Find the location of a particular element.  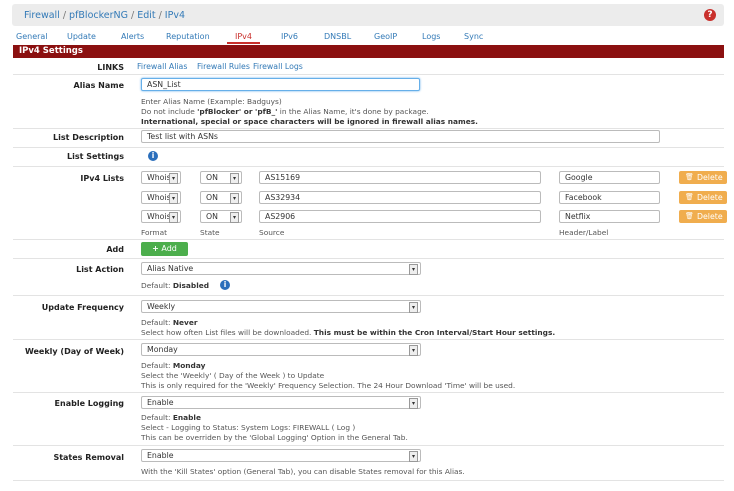

list-action-label: List Action is located at coordinates (100, 269).